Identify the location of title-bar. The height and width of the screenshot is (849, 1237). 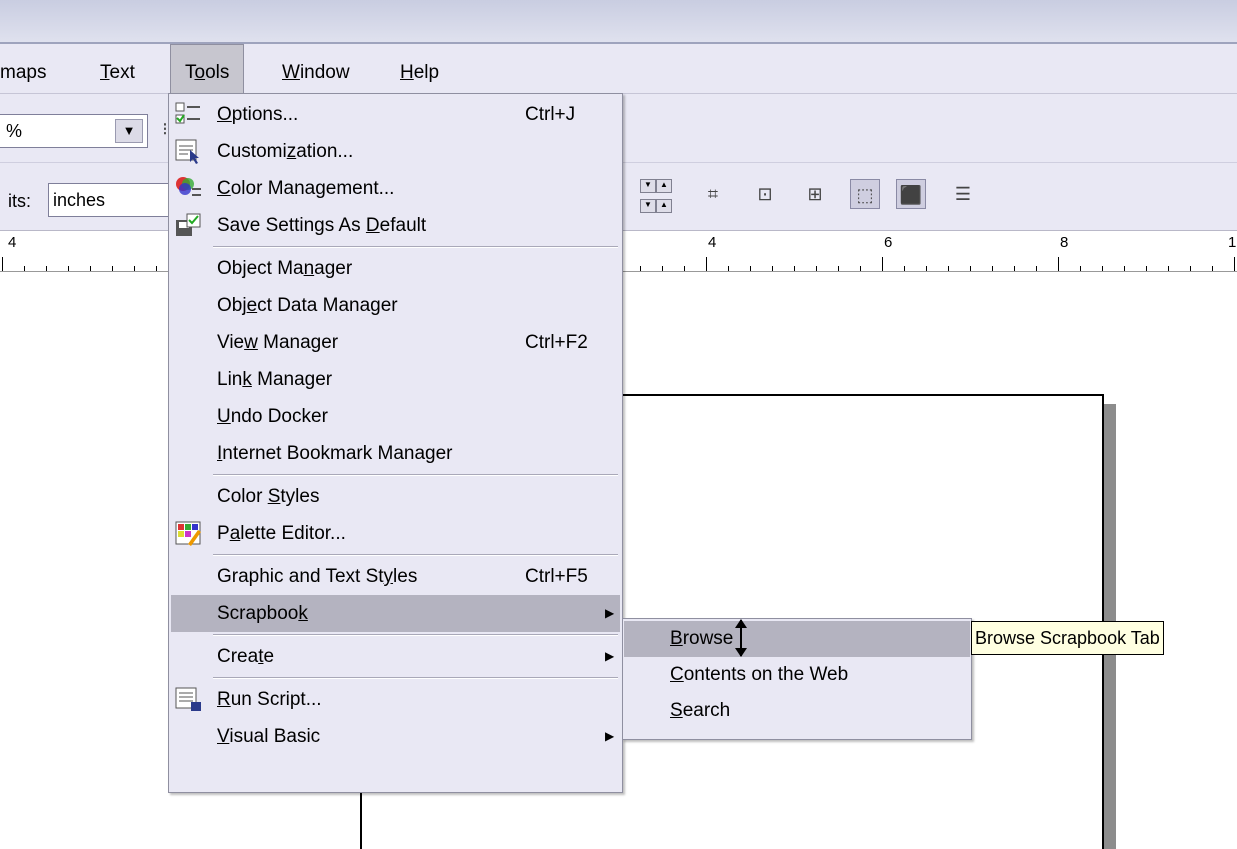
(618, 22).